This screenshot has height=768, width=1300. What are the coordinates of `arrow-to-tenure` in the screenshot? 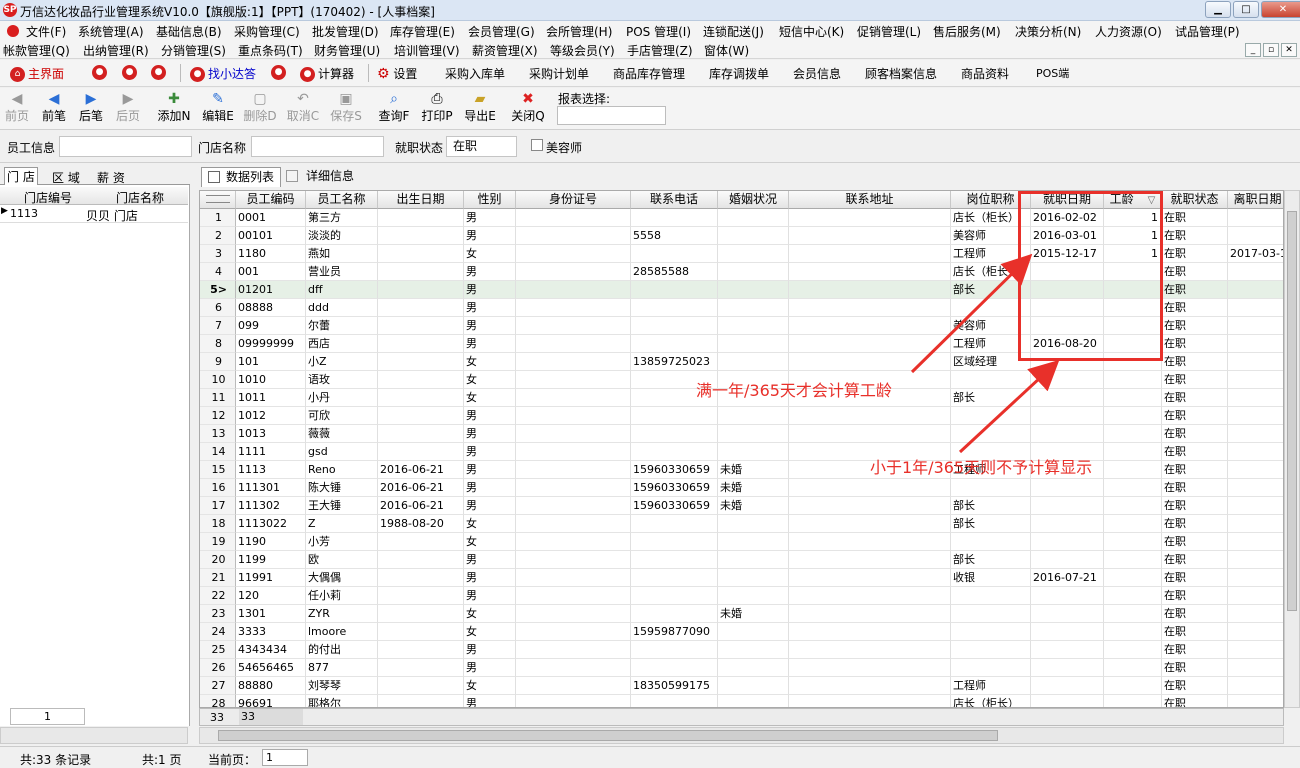 It's located at (971, 313).